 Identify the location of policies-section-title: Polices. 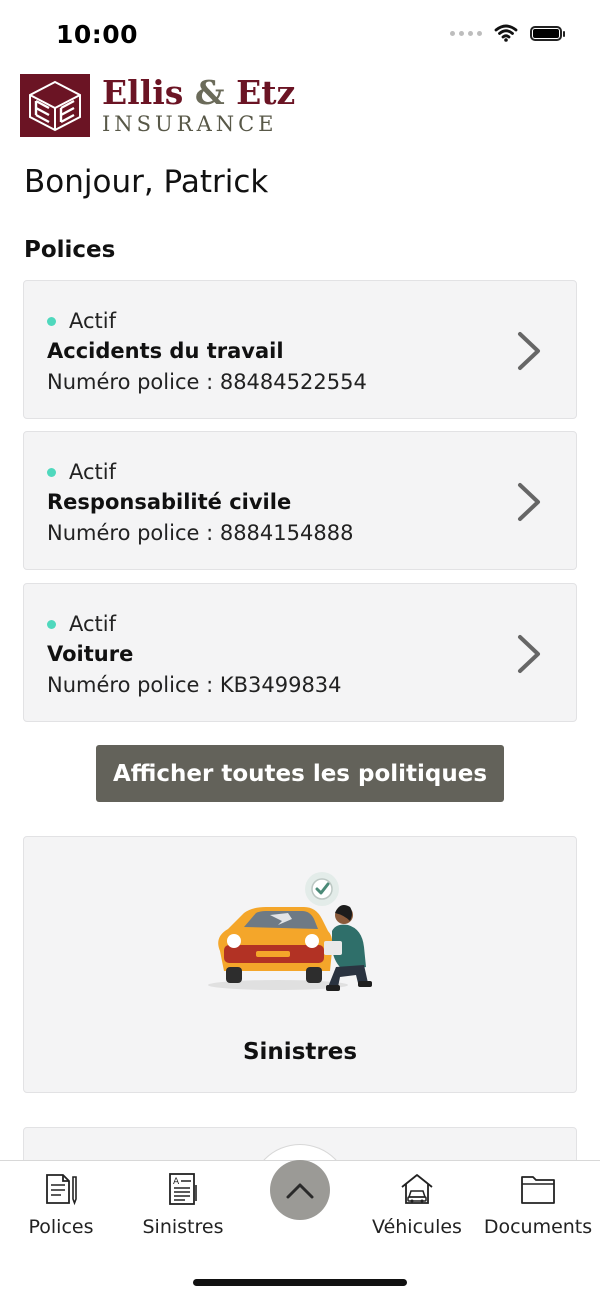
(70, 250).